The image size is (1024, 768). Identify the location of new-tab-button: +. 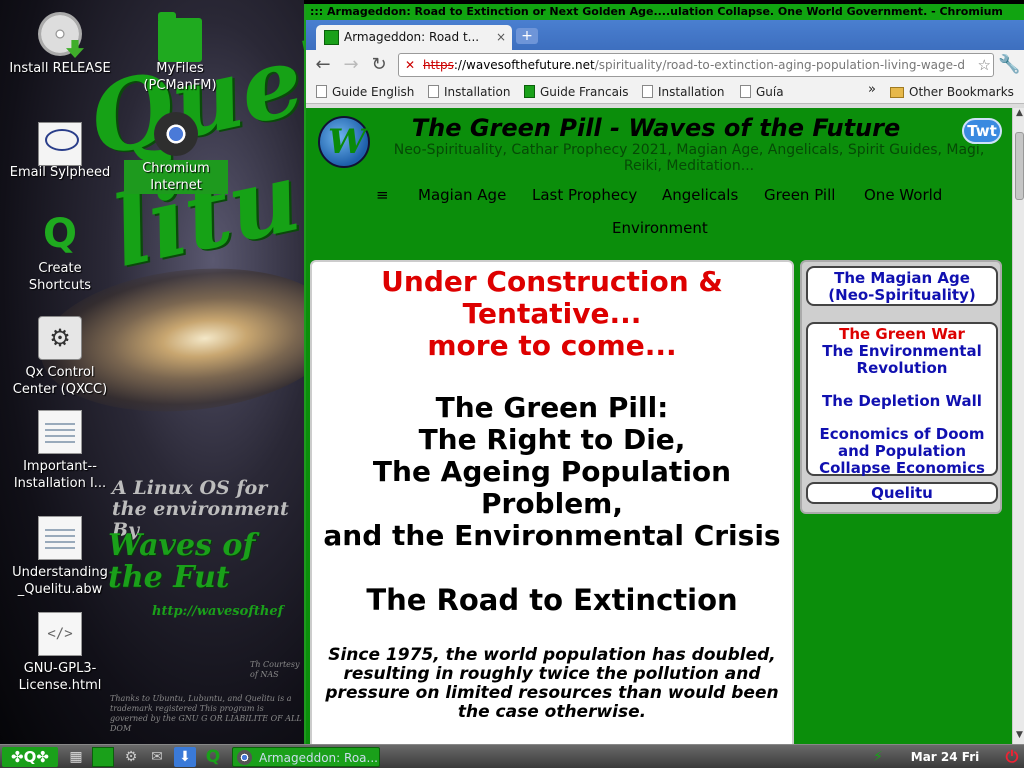
(527, 36).